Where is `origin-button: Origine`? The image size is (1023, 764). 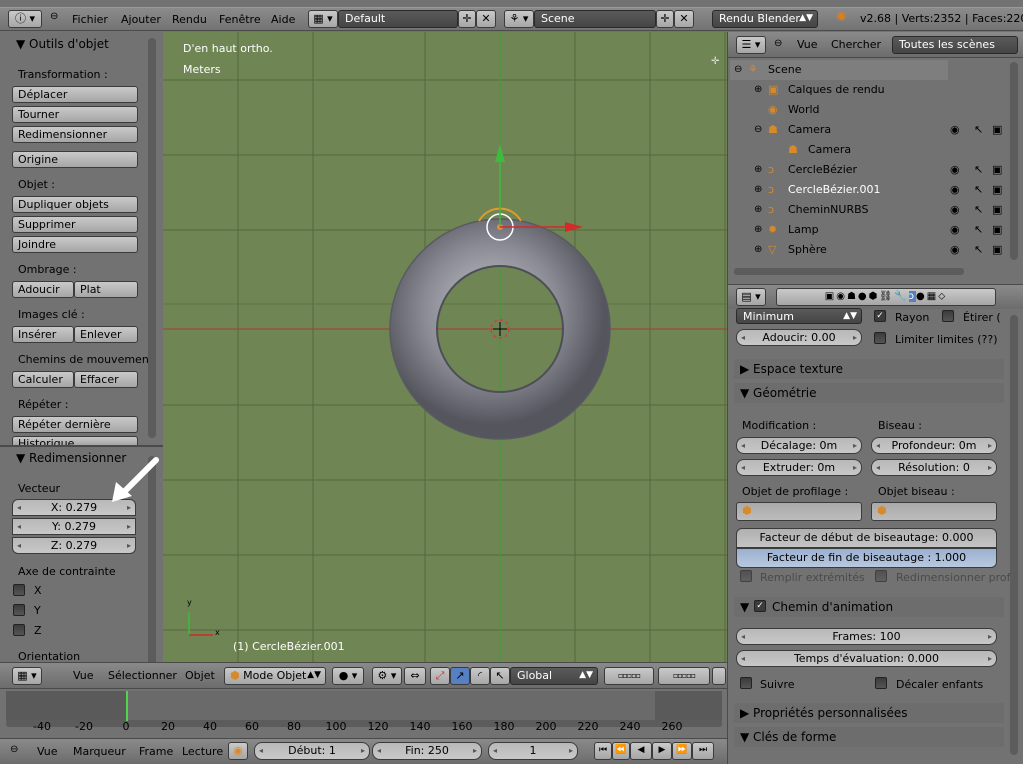 origin-button: Origine is located at coordinates (75, 159).